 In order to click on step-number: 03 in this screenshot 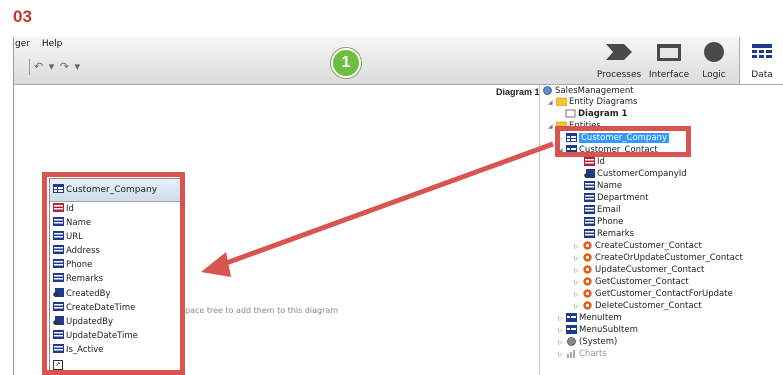, I will do `click(22, 16)`.